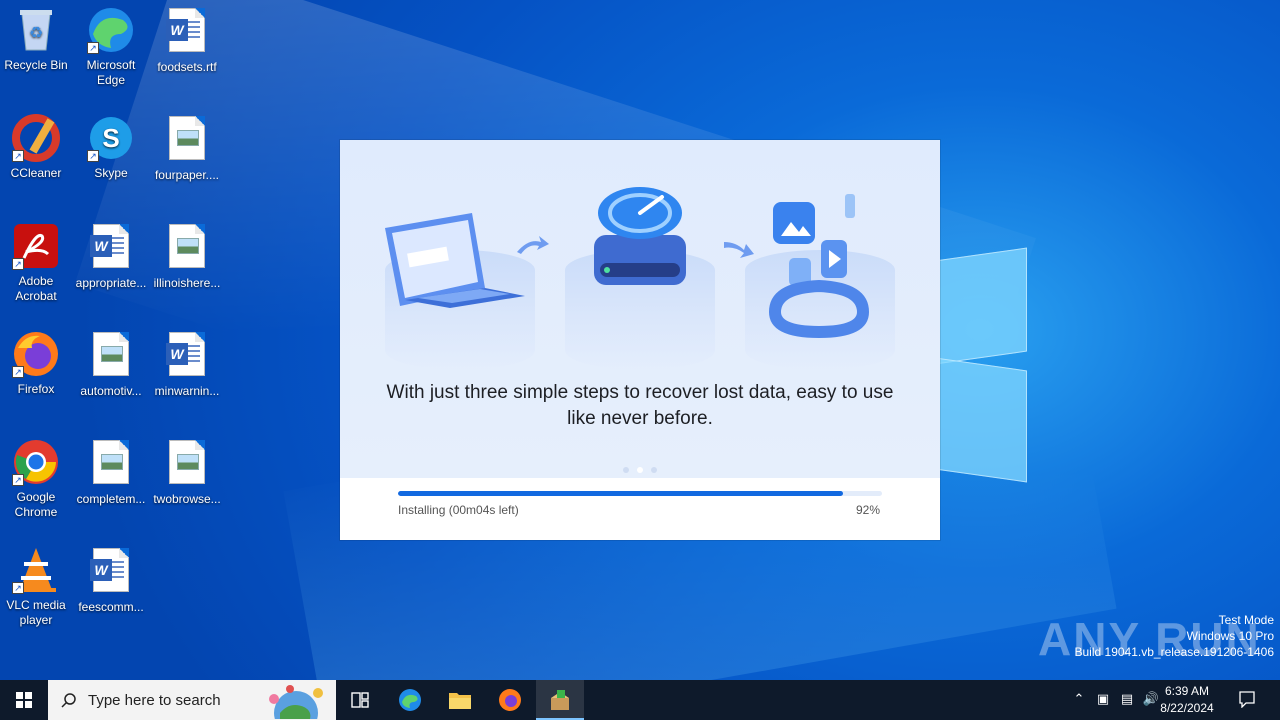 This screenshot has width=1280, height=720. I want to click on hard-drive-illustration-icon, so click(640, 236).